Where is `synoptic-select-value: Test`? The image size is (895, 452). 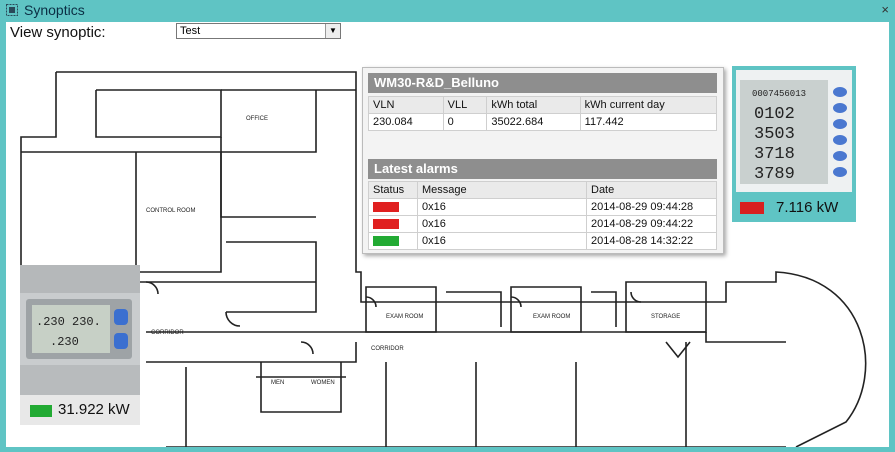
synoptic-select-value: Test is located at coordinates (190, 31).